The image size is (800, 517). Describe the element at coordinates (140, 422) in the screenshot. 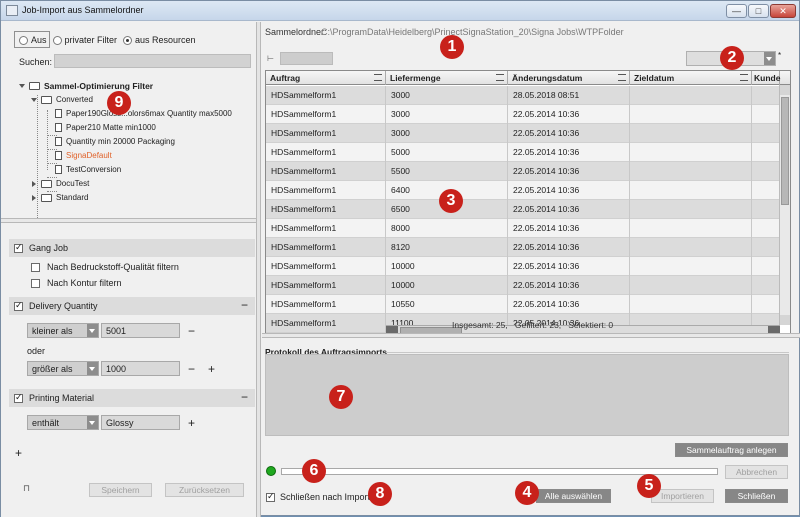

I see `material-value: Glossy` at that location.